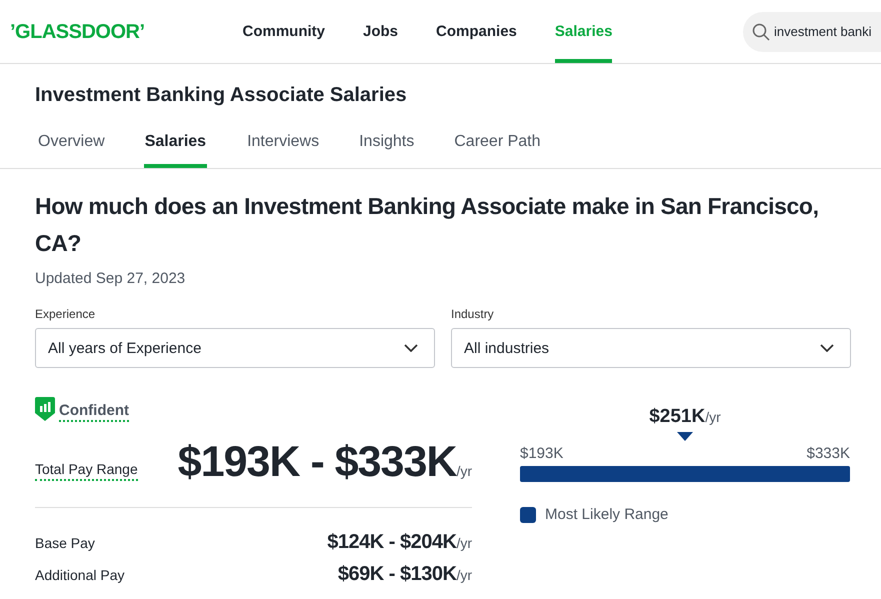 This screenshot has width=881, height=599. I want to click on legend-label: Most Likely Range, so click(606, 514).